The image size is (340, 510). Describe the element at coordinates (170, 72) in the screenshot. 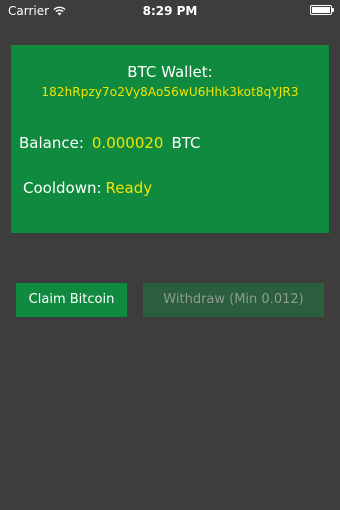

I see `wallet-title: BTC Wallet:` at that location.